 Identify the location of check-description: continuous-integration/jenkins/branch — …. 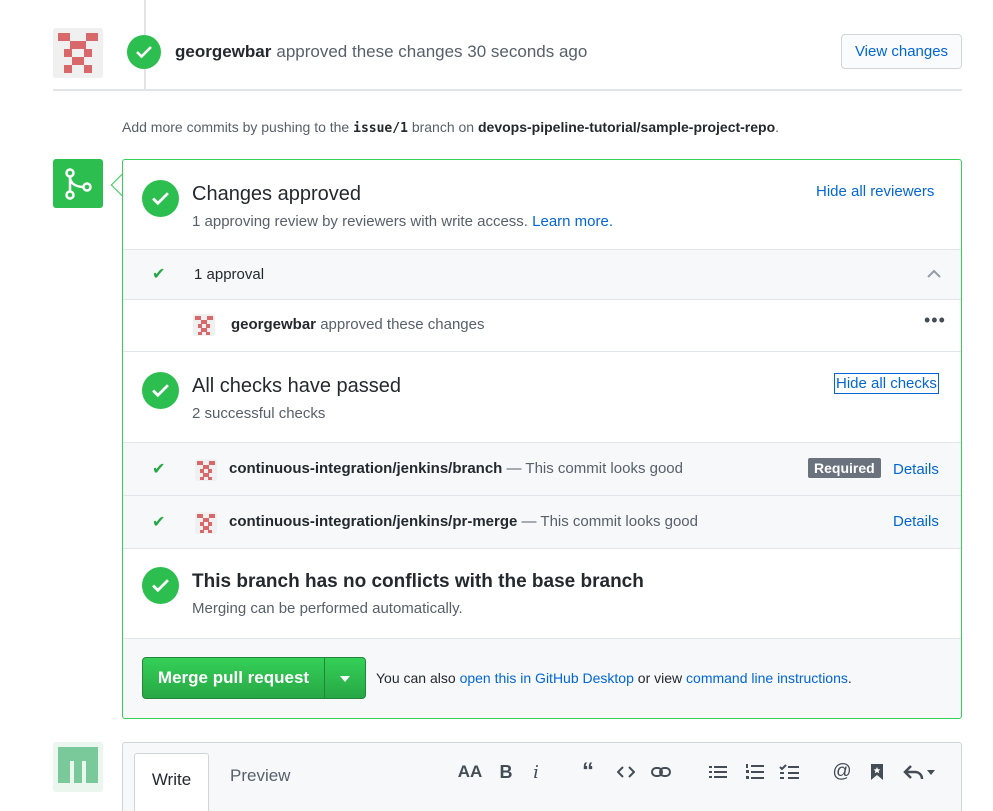
(456, 468).